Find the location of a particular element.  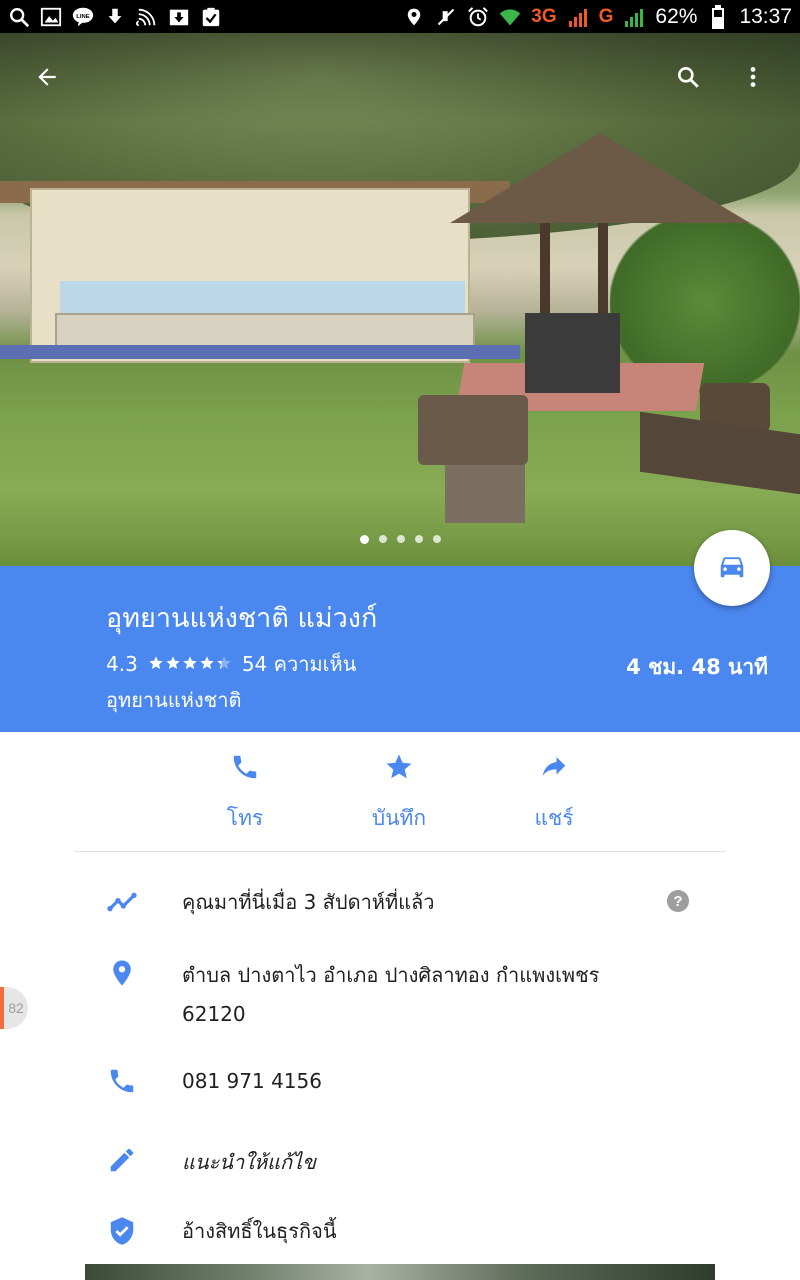

download-box-icon is located at coordinates (179, 17).